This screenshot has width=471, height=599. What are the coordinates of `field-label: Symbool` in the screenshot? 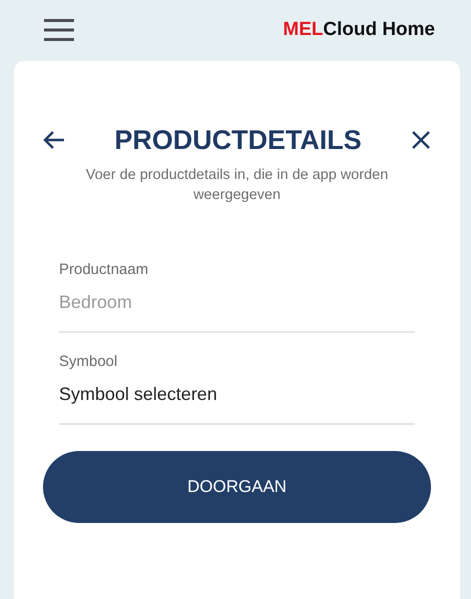 It's located at (88, 361).